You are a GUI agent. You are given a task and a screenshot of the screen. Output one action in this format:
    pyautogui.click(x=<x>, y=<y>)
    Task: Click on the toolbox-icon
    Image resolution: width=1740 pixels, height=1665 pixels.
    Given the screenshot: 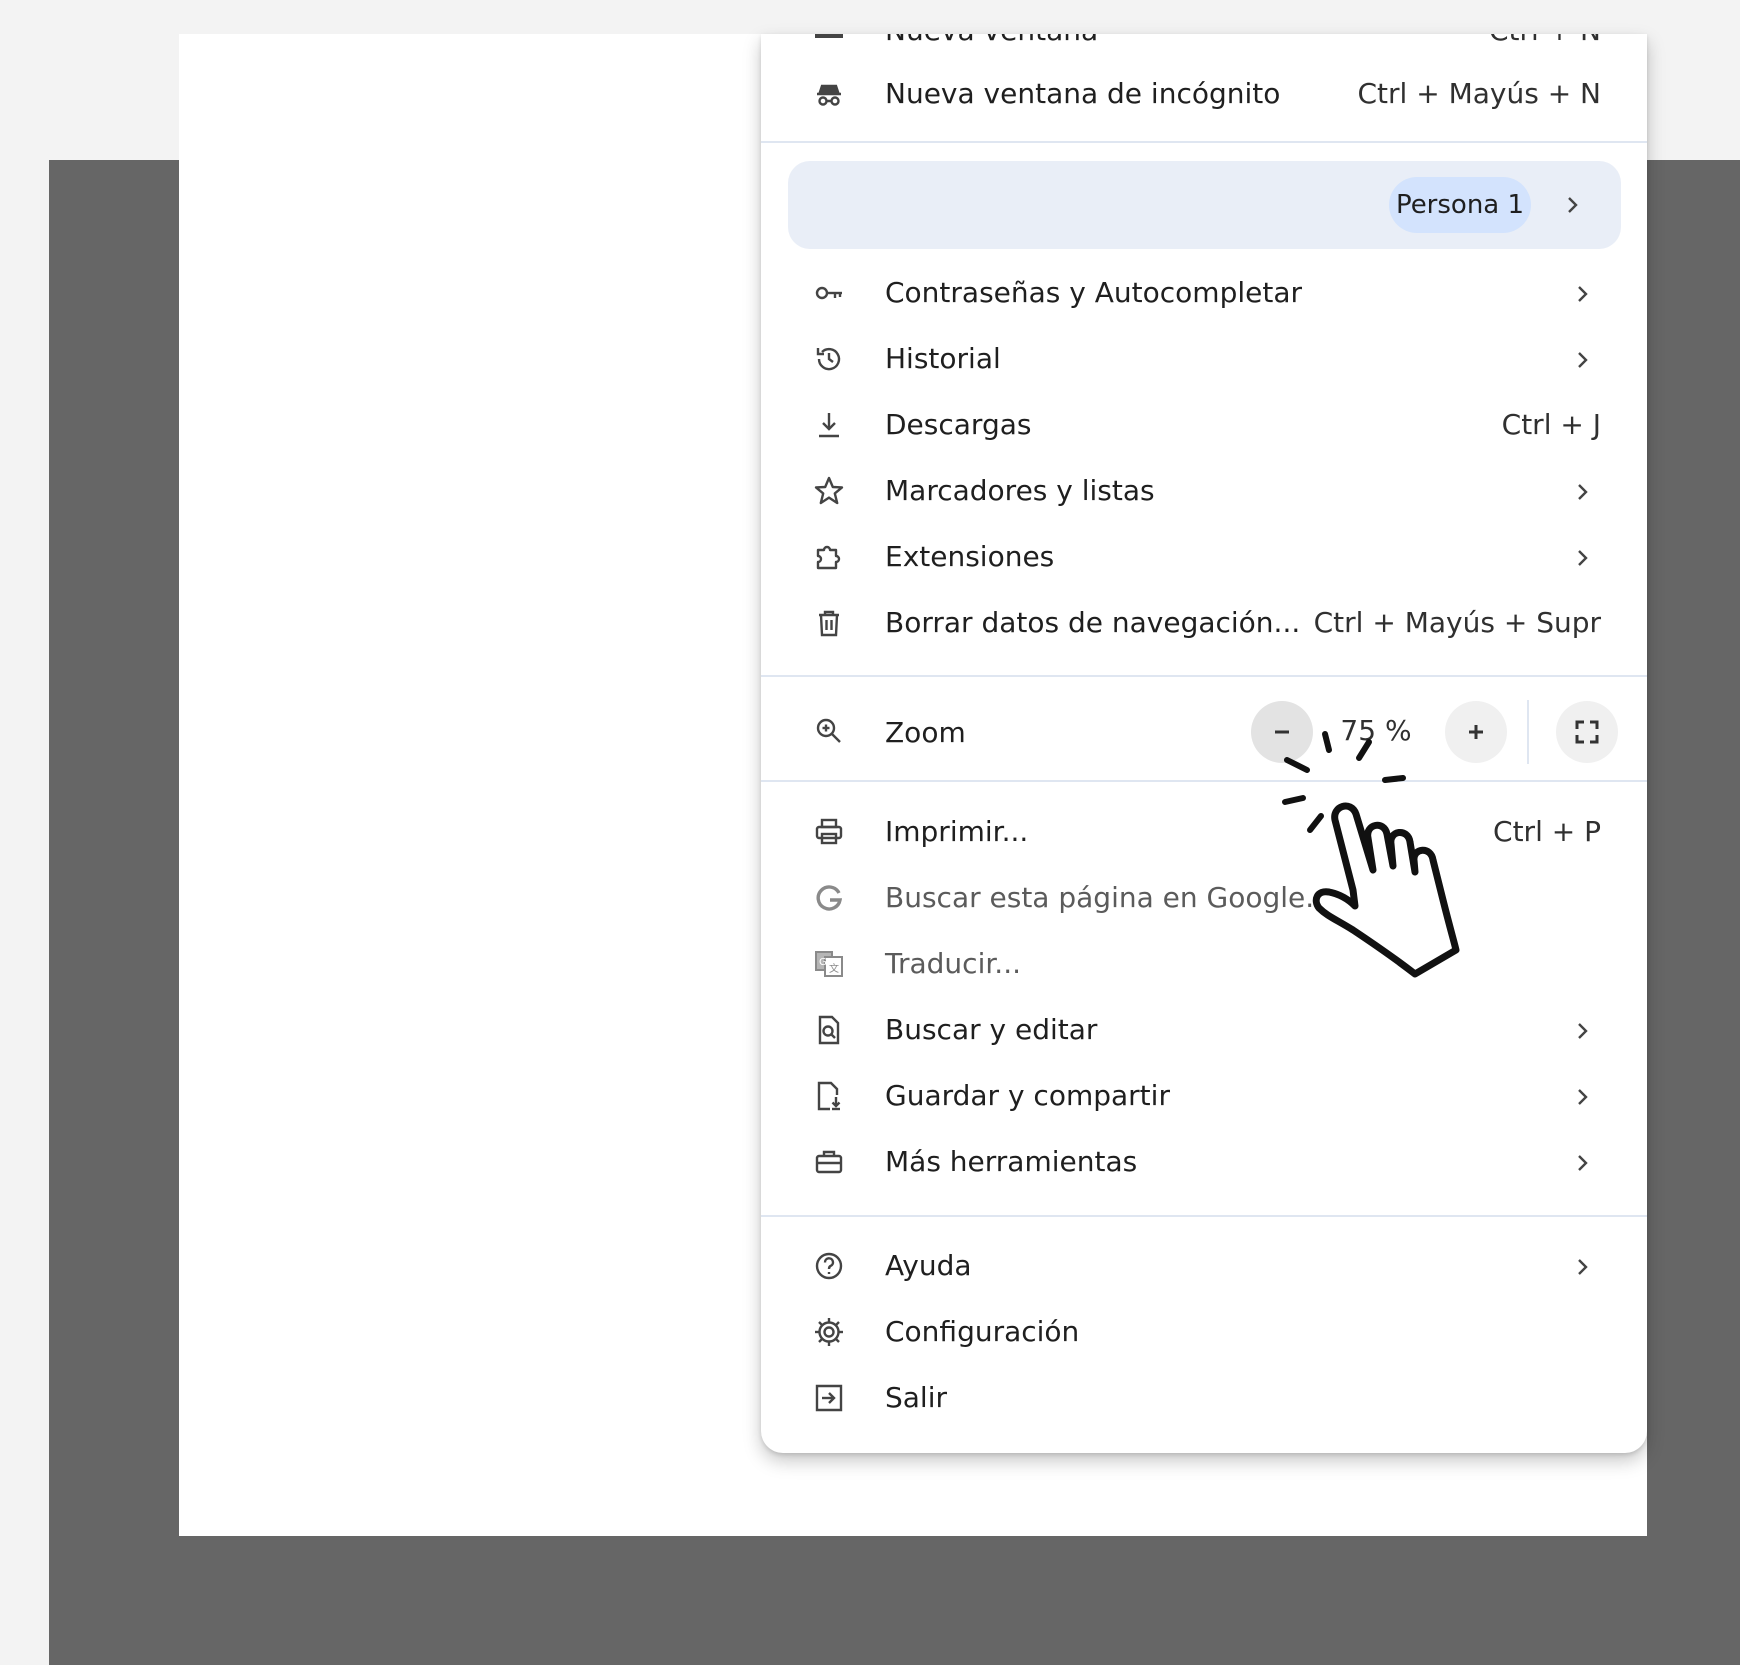 What is the action you would take?
    pyautogui.click(x=829, y=1162)
    